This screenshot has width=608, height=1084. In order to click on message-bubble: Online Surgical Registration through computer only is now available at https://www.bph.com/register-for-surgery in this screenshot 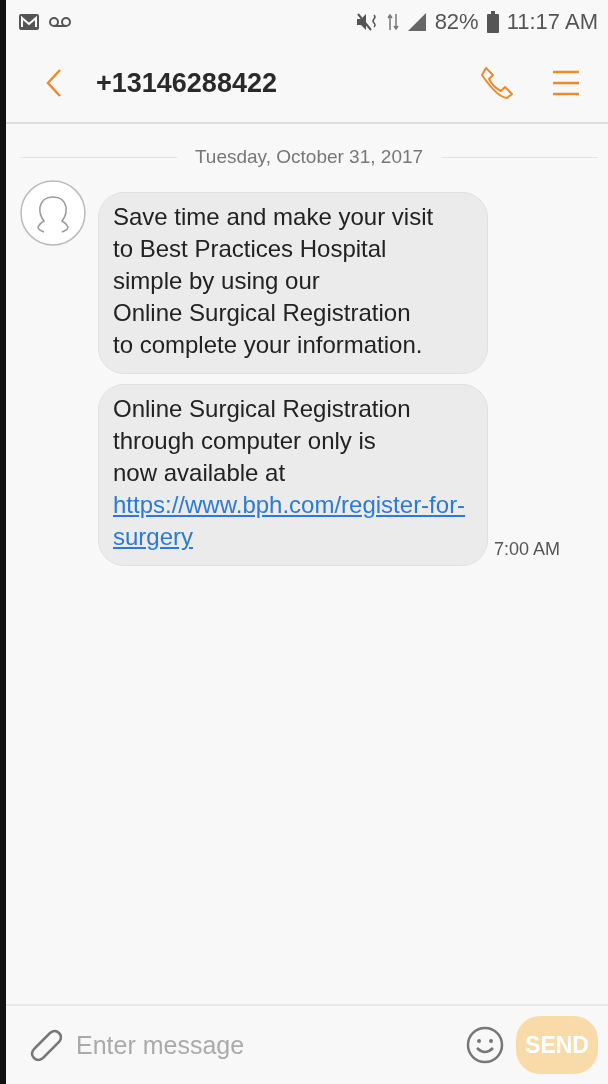, I will do `click(293, 475)`.